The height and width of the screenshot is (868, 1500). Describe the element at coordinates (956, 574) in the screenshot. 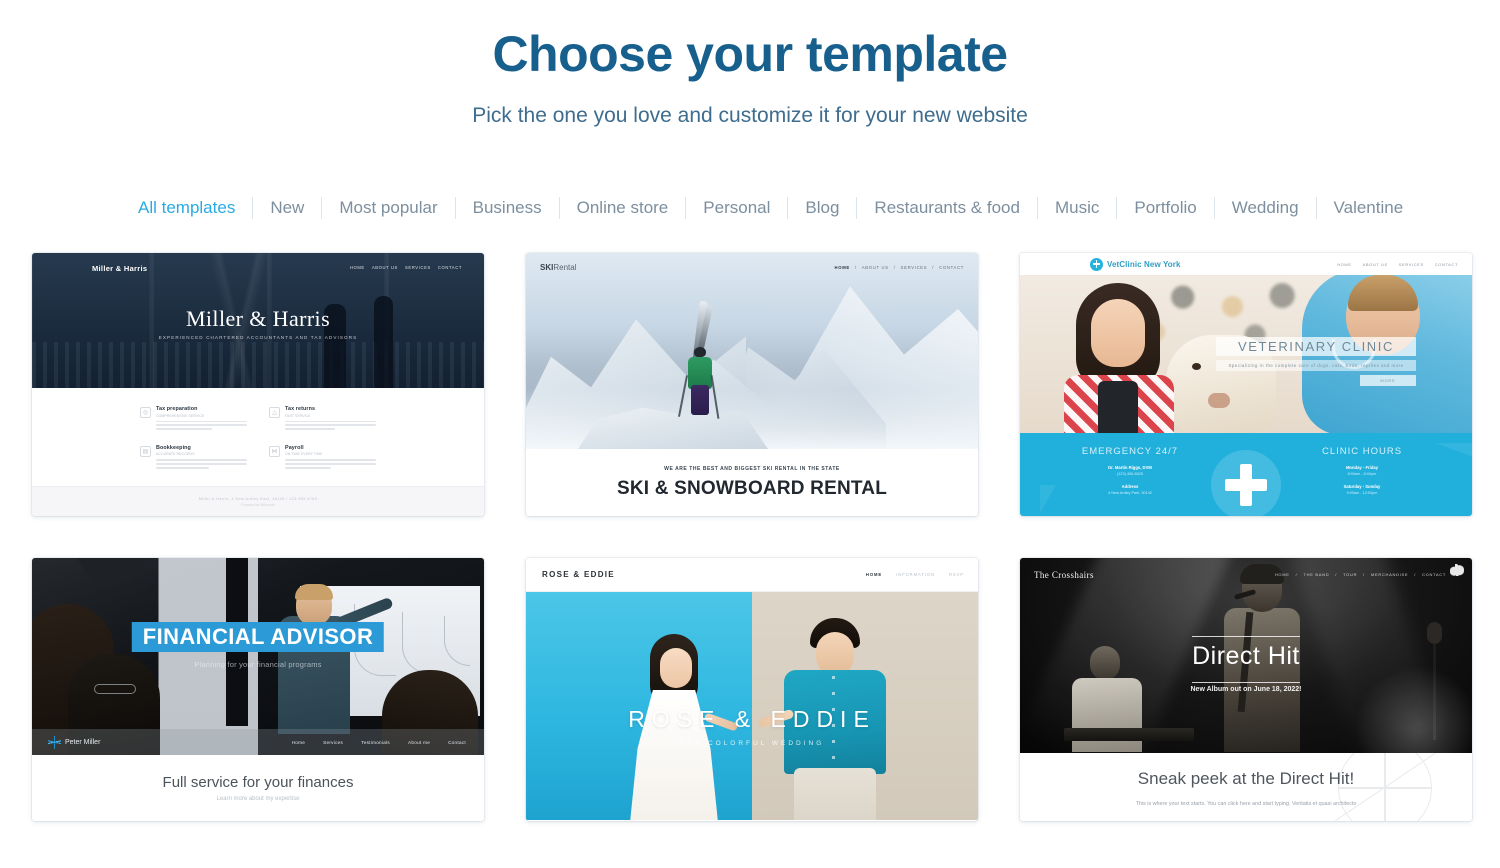

I see `nav-item-rsvp: RSVP` at that location.